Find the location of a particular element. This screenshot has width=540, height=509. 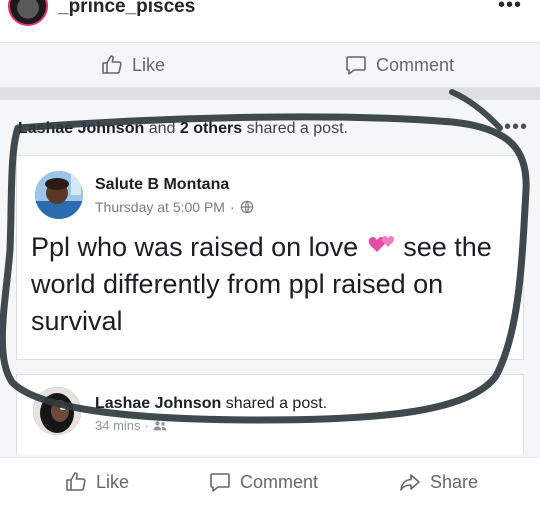

second-shared-post: Lashae Johnson shared a post. 34 mins · is located at coordinates (270, 414).